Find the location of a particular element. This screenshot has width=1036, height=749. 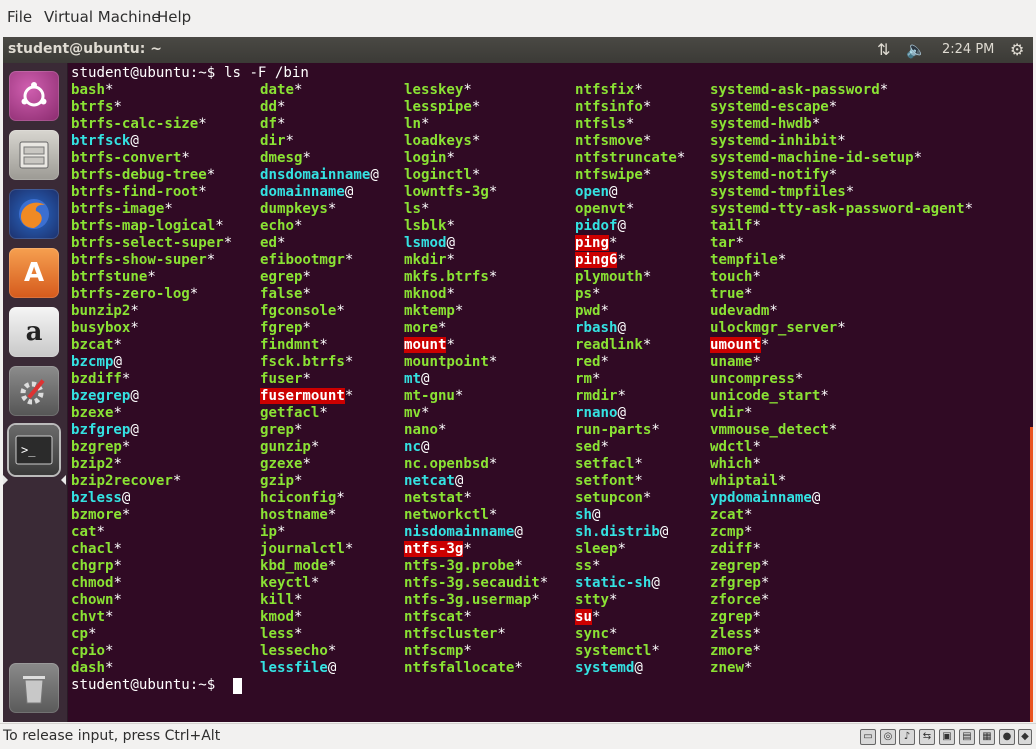

file-entry: busybox* is located at coordinates (105, 328).